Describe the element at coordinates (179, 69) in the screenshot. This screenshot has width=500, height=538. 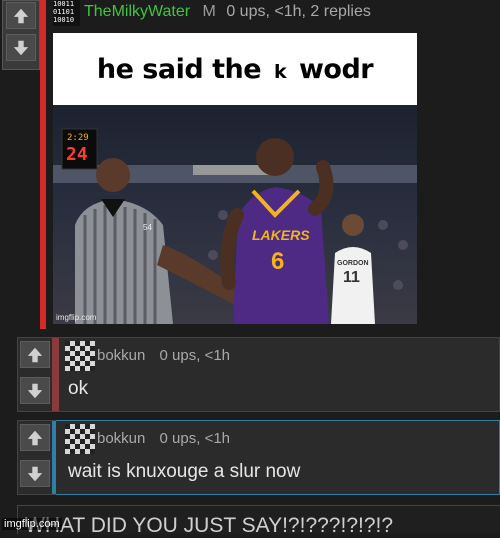
I see `meme-caption: he said the` at that location.